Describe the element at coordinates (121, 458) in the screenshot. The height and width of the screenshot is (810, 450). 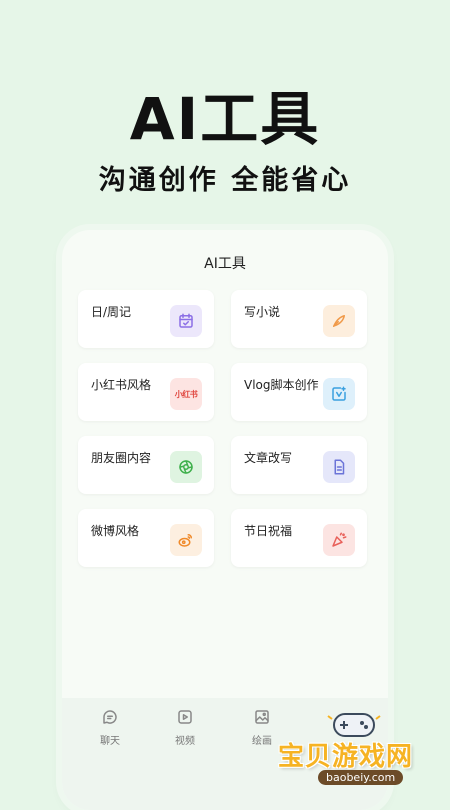
I see `tool-label: 朋友圈内容` at that location.